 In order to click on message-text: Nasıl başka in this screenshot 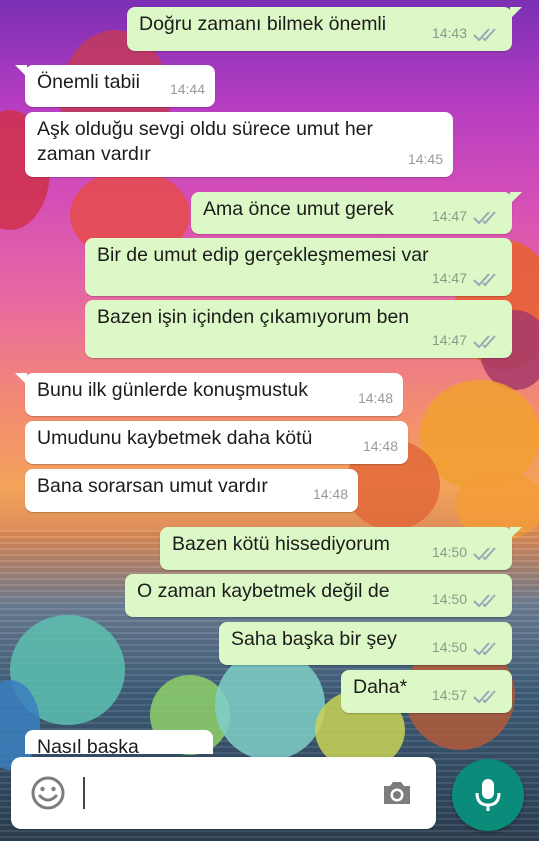, I will do `click(88, 745)`.